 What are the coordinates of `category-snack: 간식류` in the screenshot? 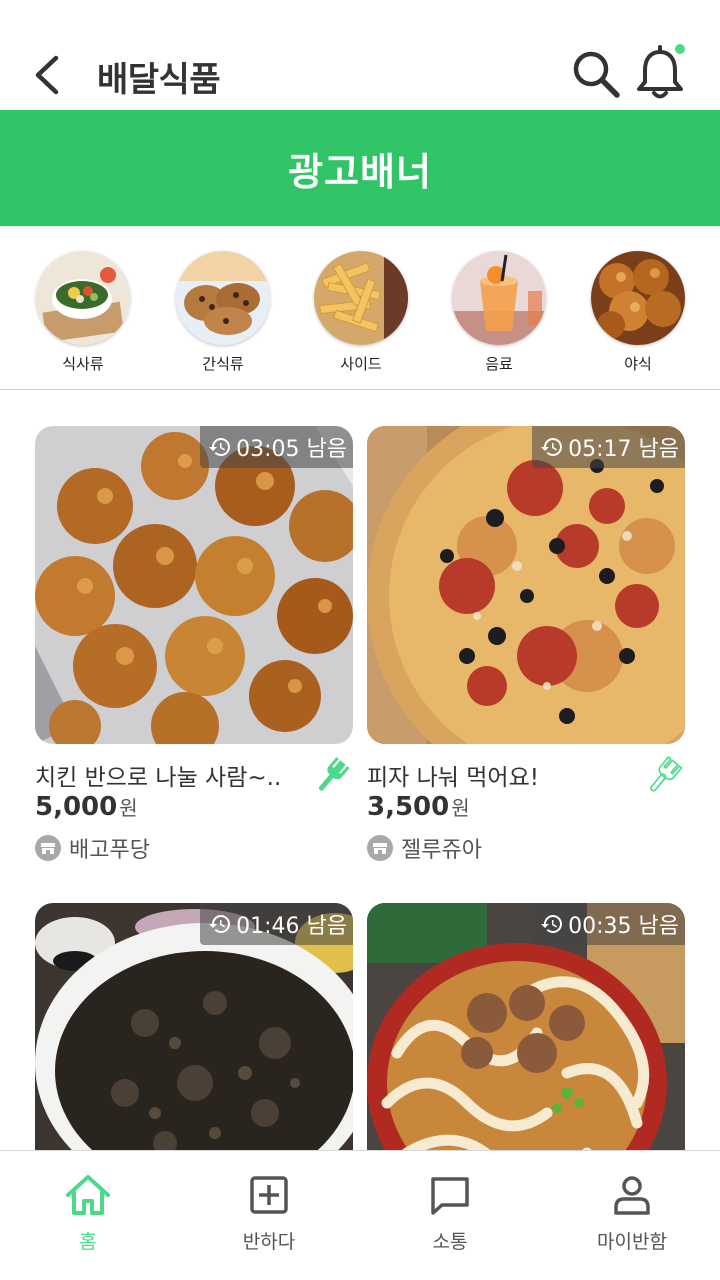 It's located at (223, 312).